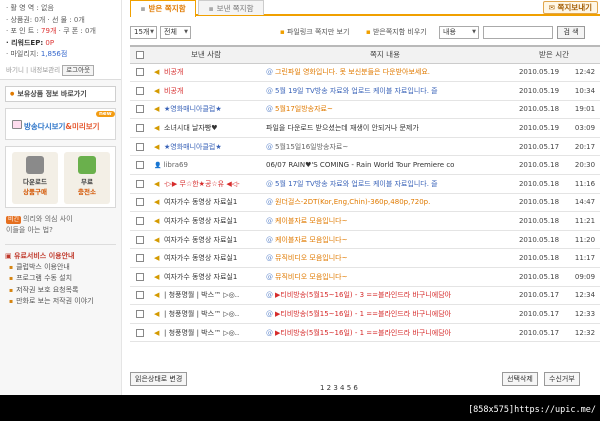 Image resolution: width=600 pixels, height=421 pixels. What do you see at coordinates (163, 8) in the screenshot?
I see `tab-received: ▪ 받은 쪽지함` at bounding box center [163, 8].